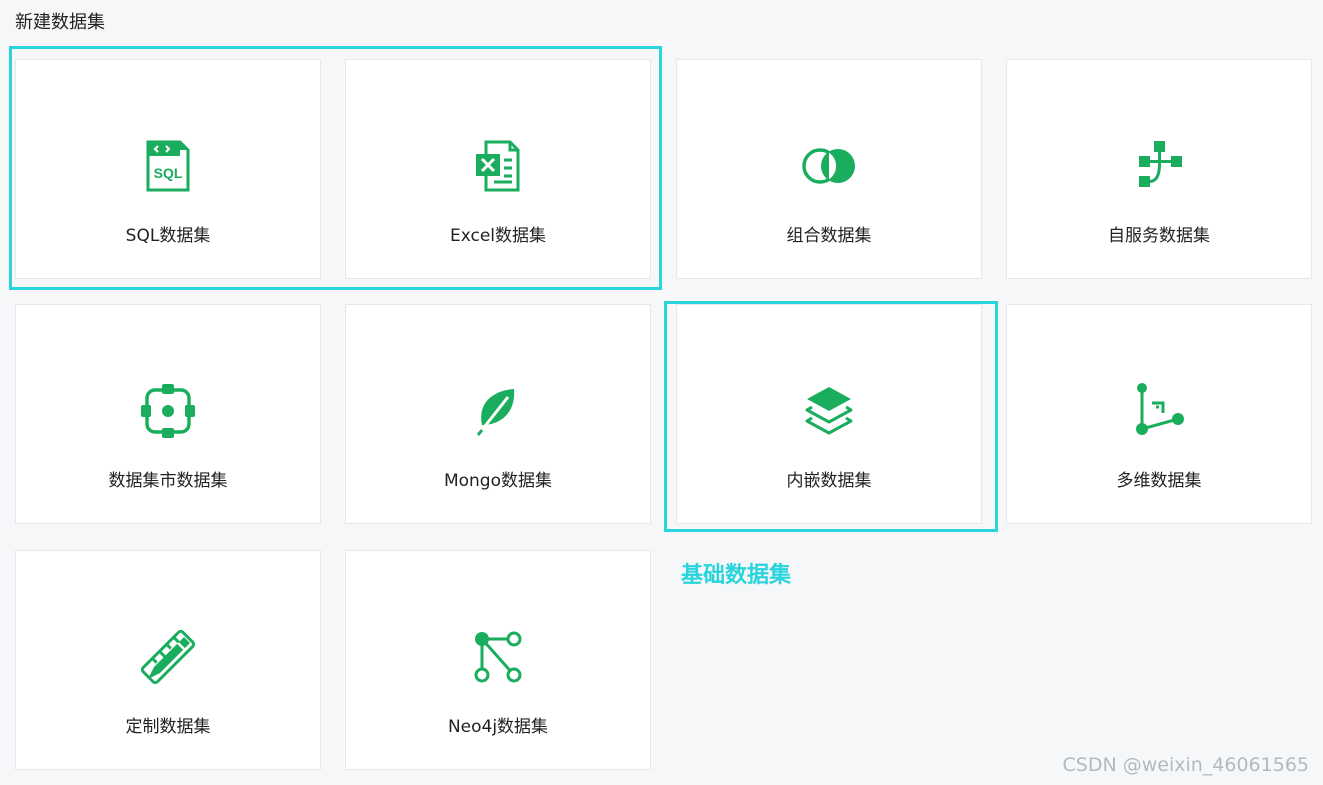 This screenshot has height=785, width=1323. What do you see at coordinates (498, 481) in the screenshot?
I see `card-label: Mongo数据集` at bounding box center [498, 481].